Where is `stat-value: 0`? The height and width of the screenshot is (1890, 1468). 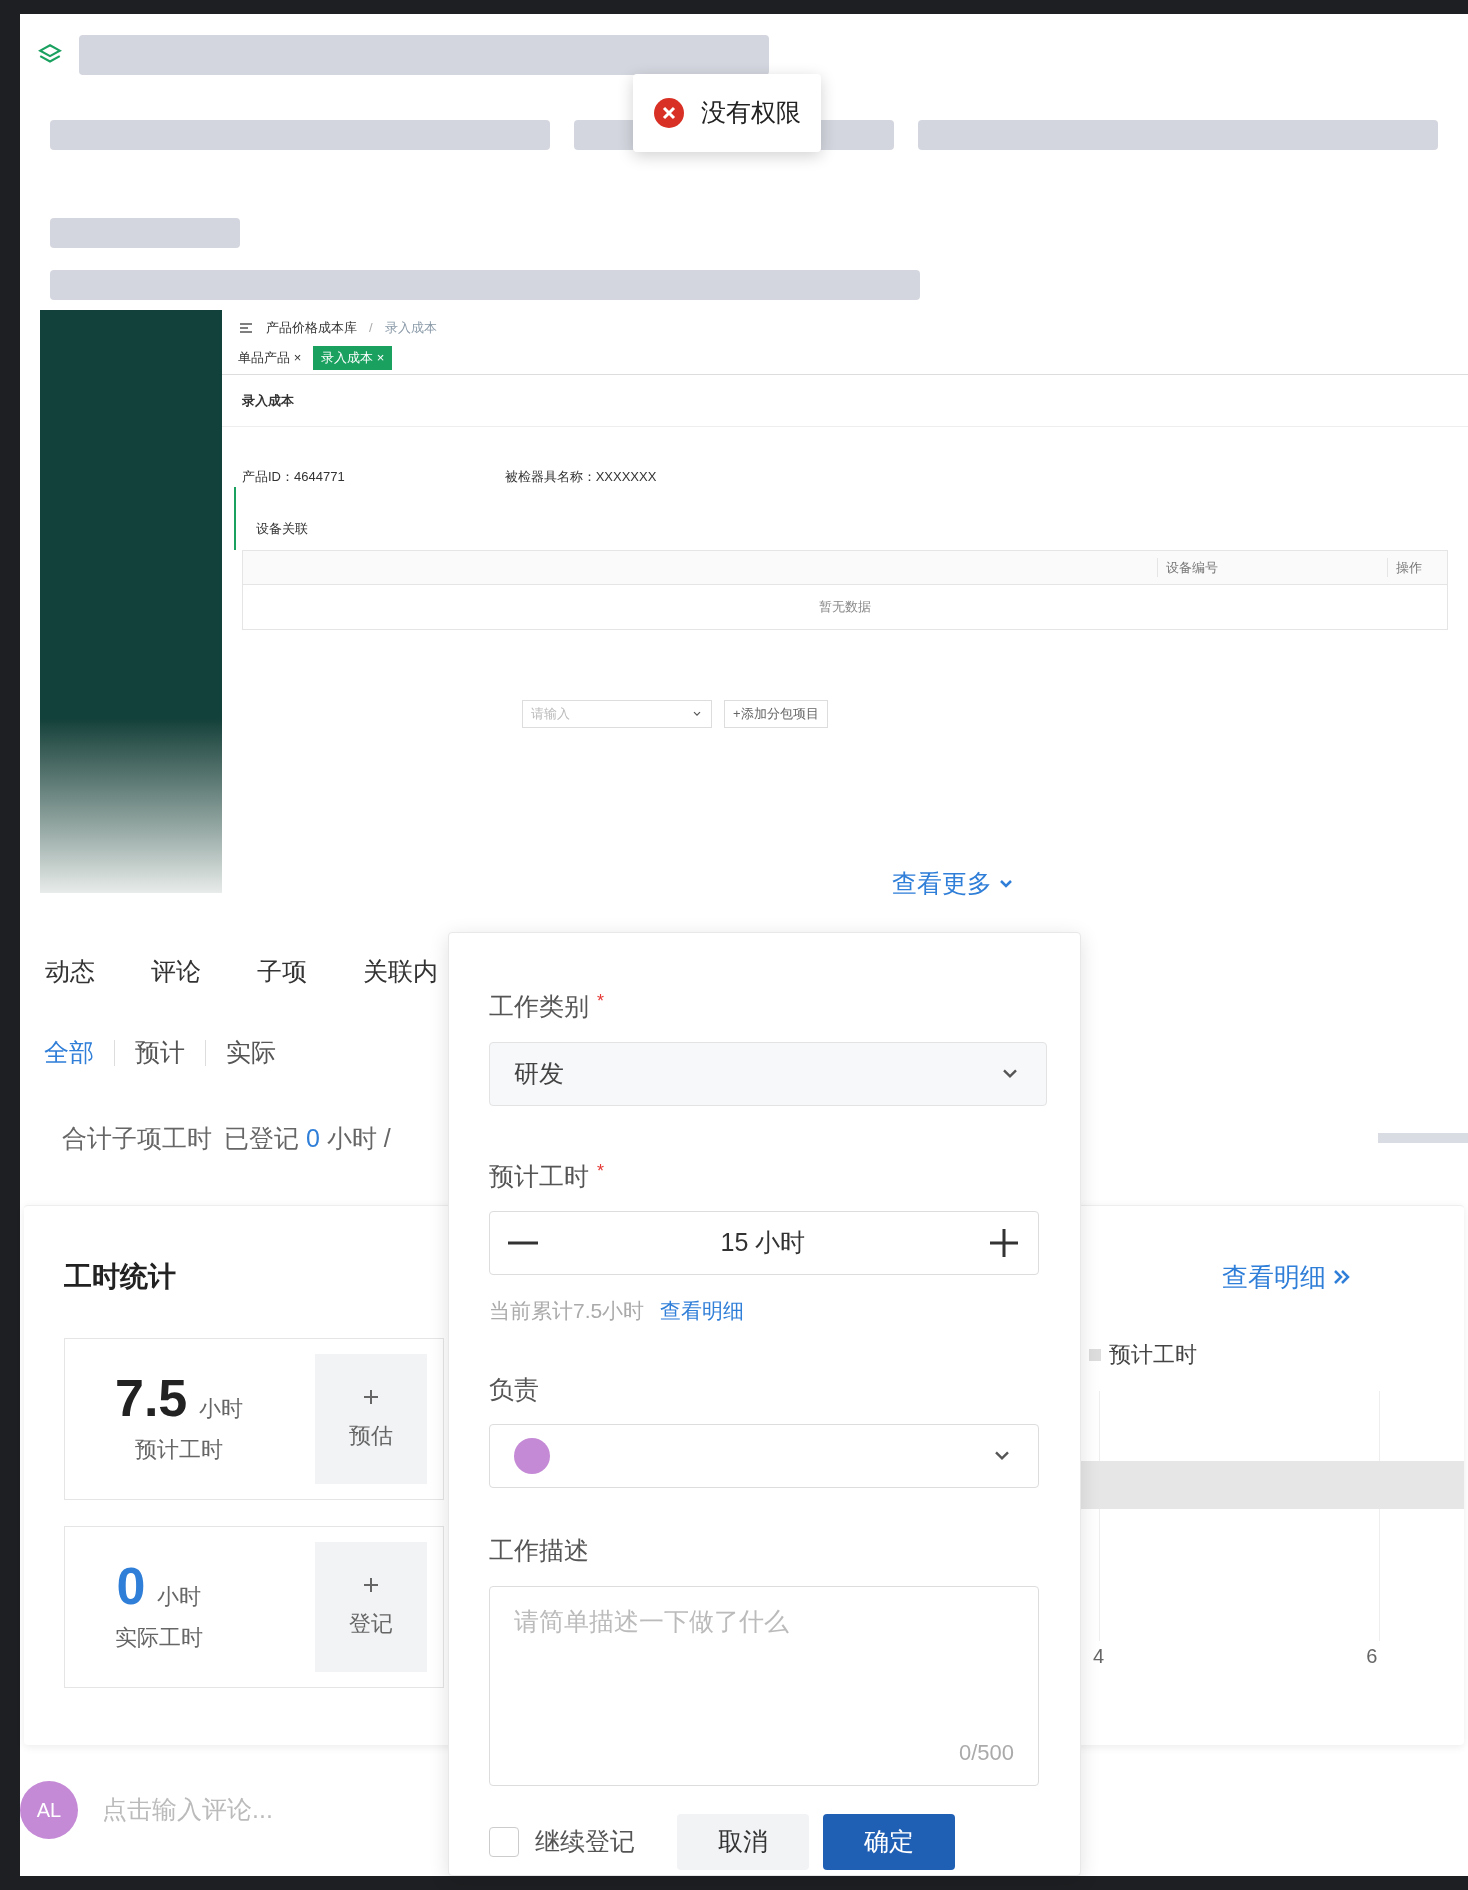
stat-value: 0 is located at coordinates (131, 1586).